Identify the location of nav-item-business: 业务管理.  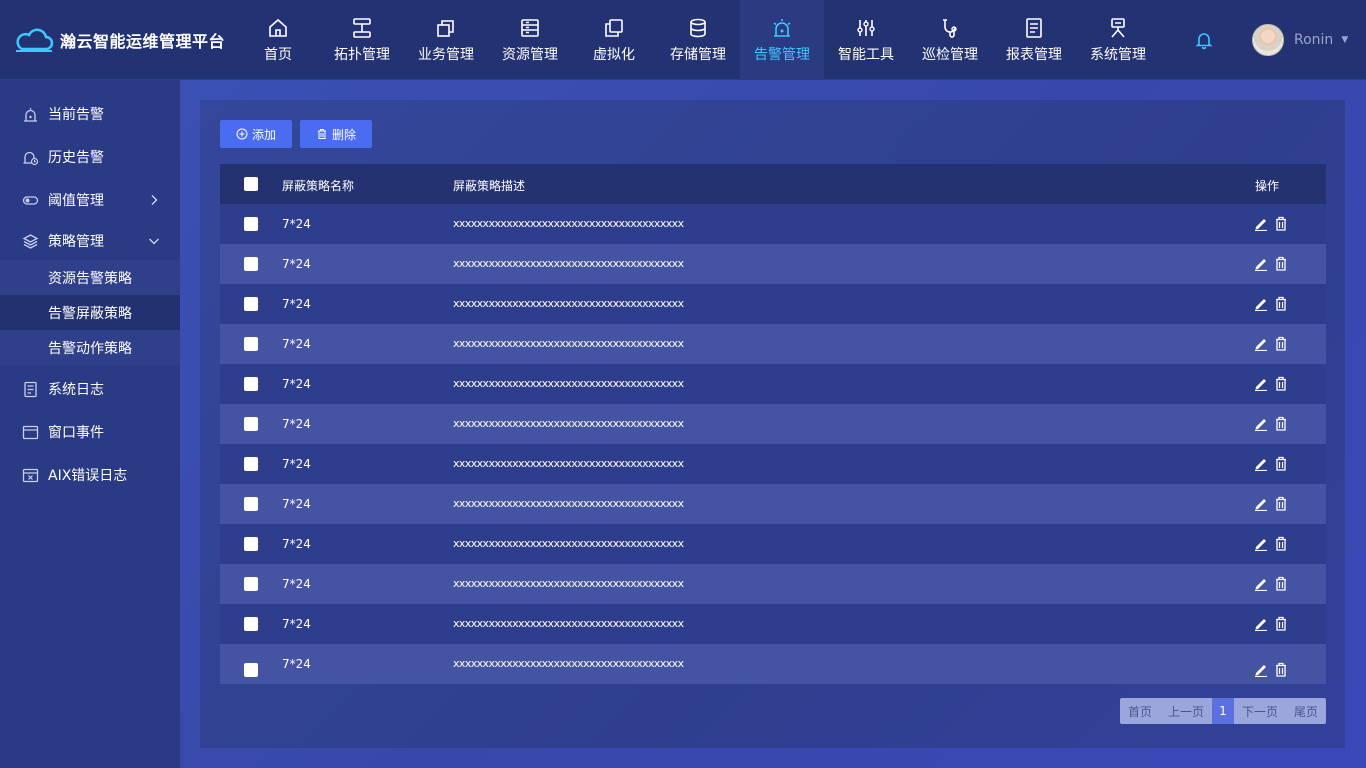
(446, 40).